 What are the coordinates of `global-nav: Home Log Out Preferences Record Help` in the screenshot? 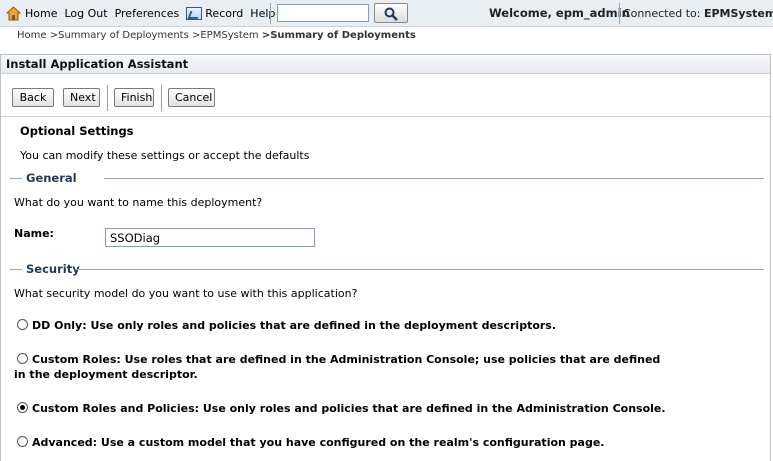 It's located at (143, 13).